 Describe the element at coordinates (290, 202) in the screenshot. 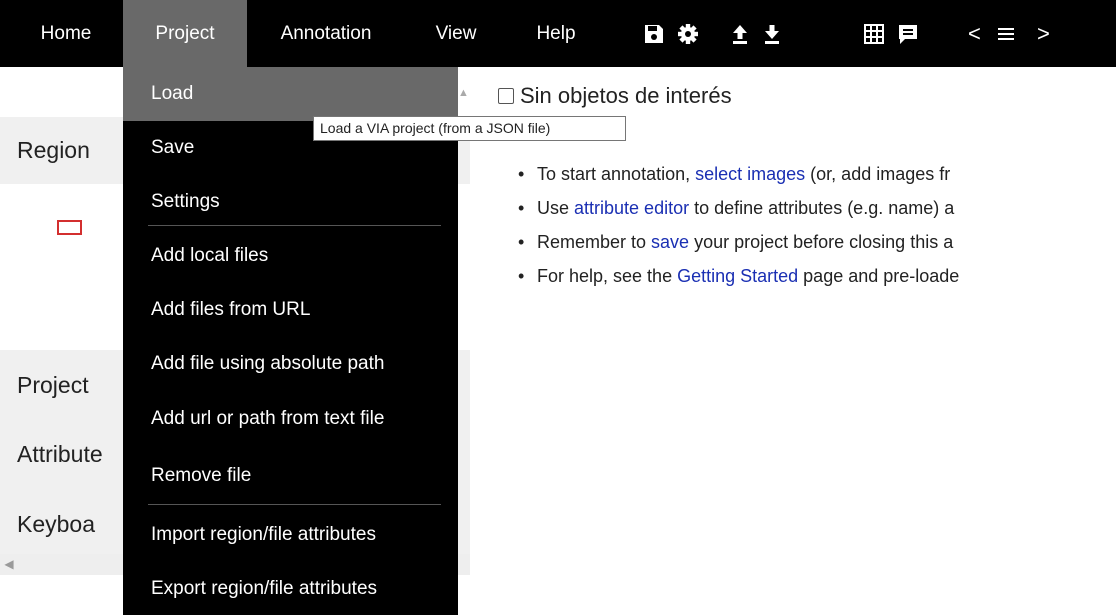

I see `menu-item-settings: Settings` at that location.